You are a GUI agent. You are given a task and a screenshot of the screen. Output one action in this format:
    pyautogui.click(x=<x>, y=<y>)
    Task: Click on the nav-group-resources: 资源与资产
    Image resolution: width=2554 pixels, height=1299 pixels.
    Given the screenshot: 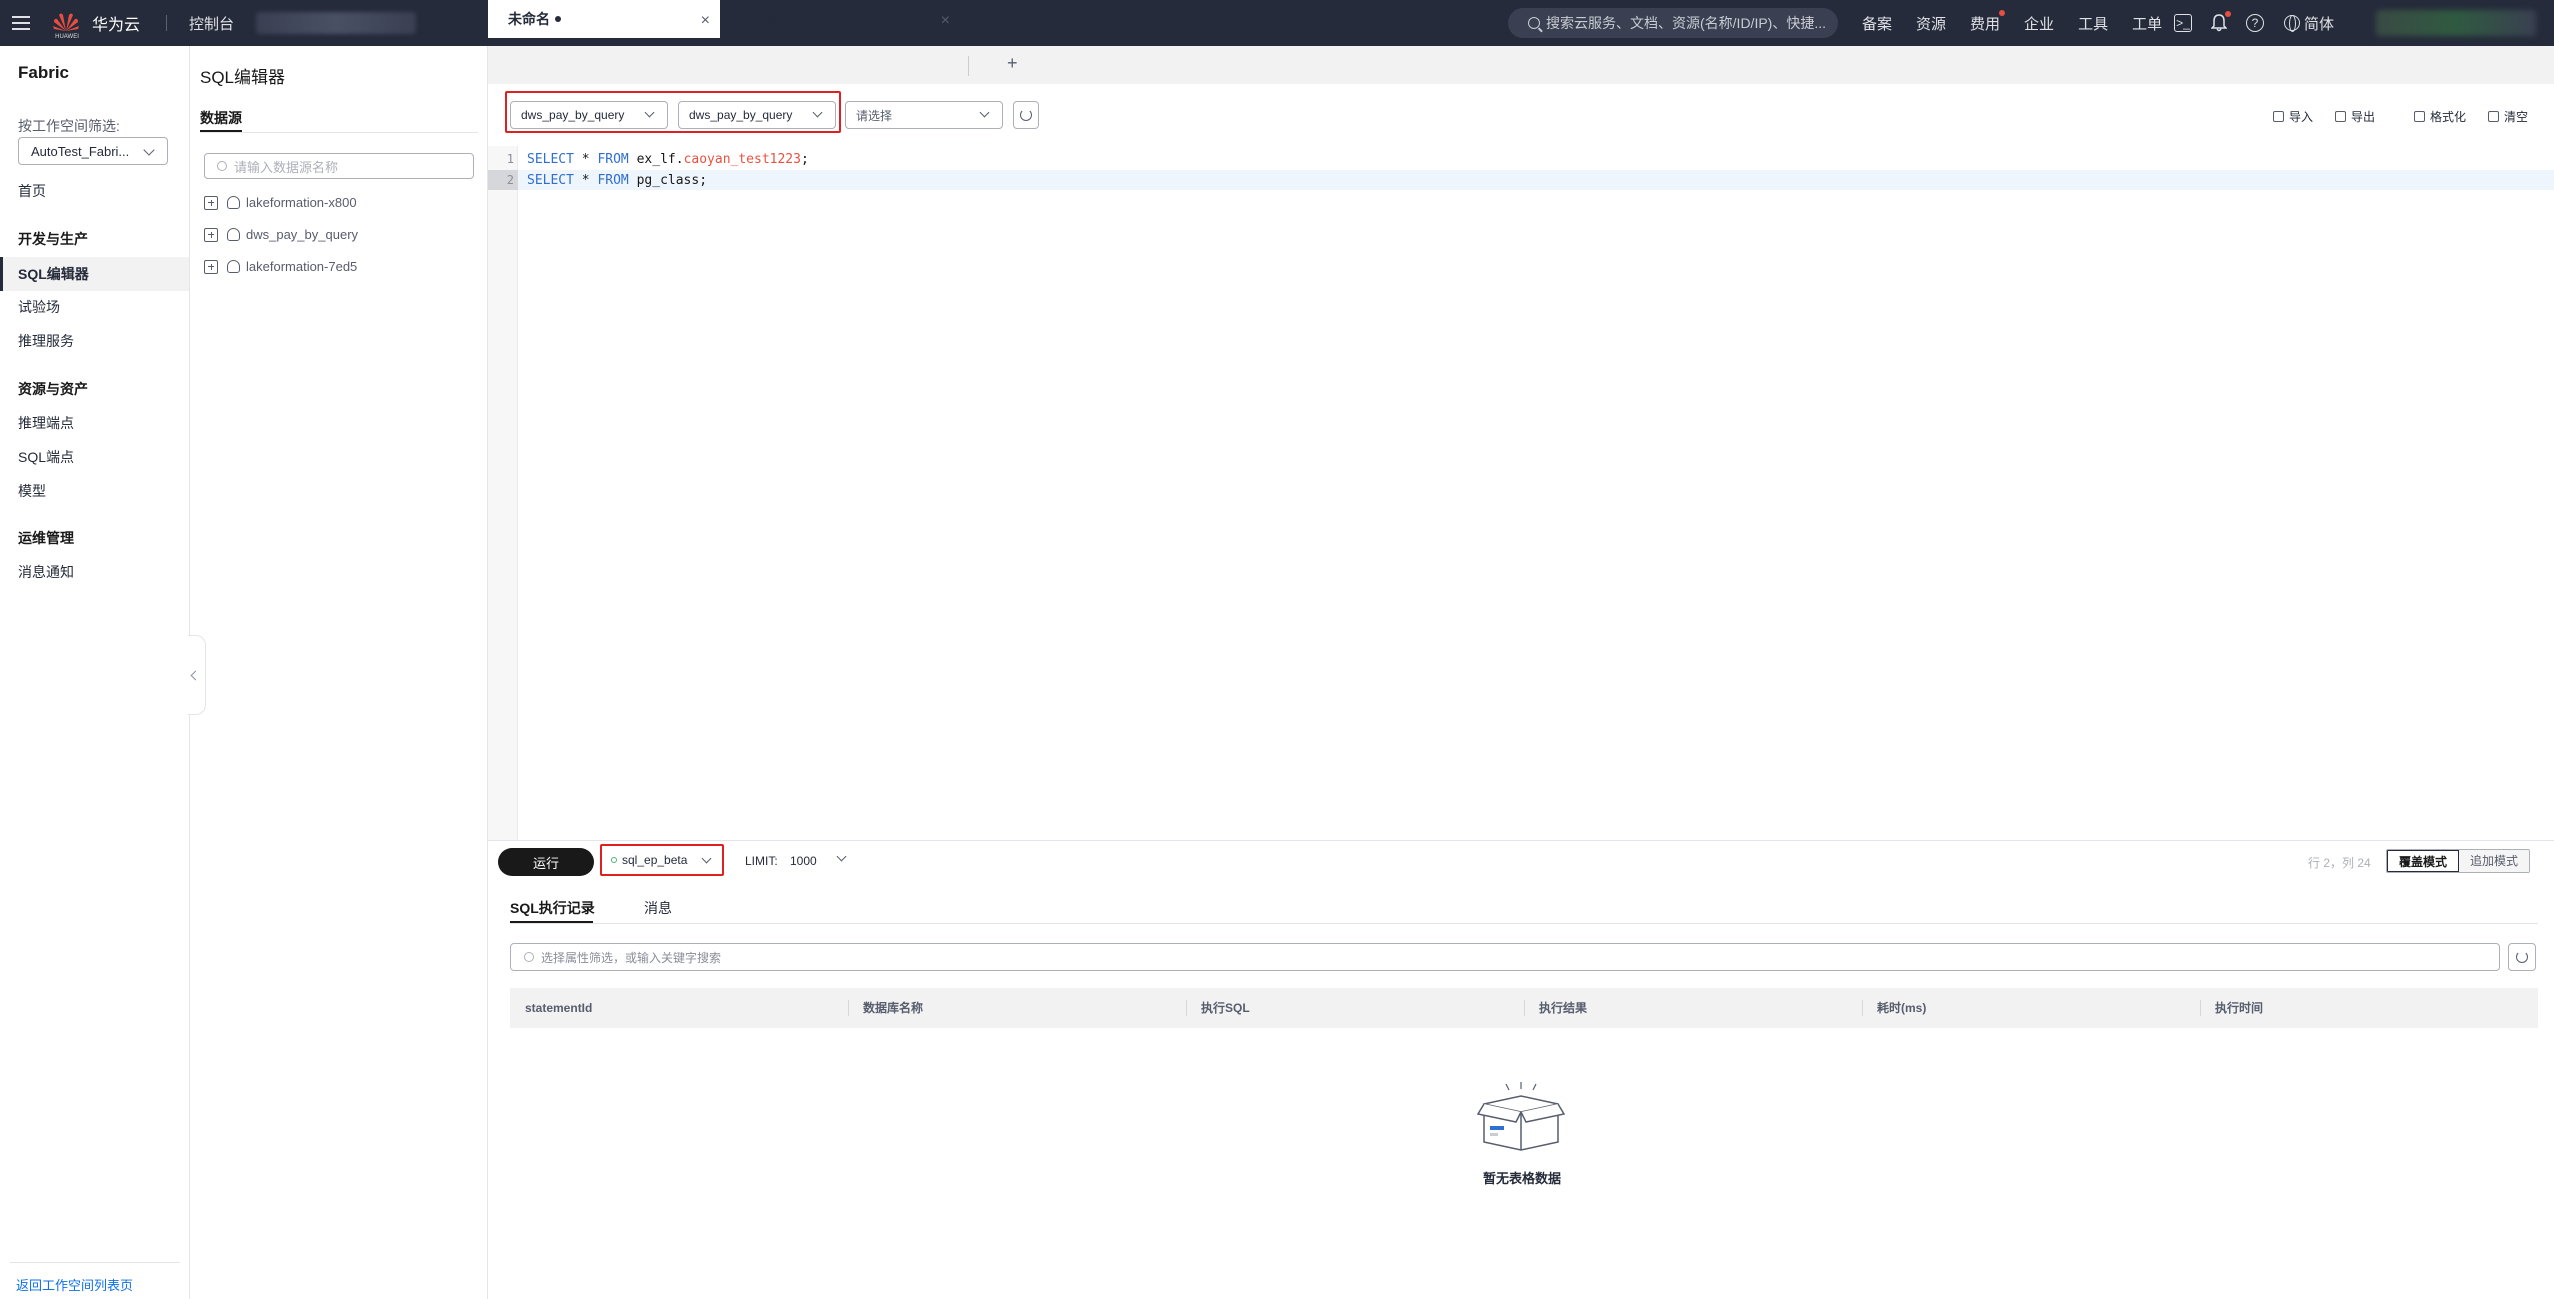 What is the action you would take?
    pyautogui.click(x=53, y=389)
    